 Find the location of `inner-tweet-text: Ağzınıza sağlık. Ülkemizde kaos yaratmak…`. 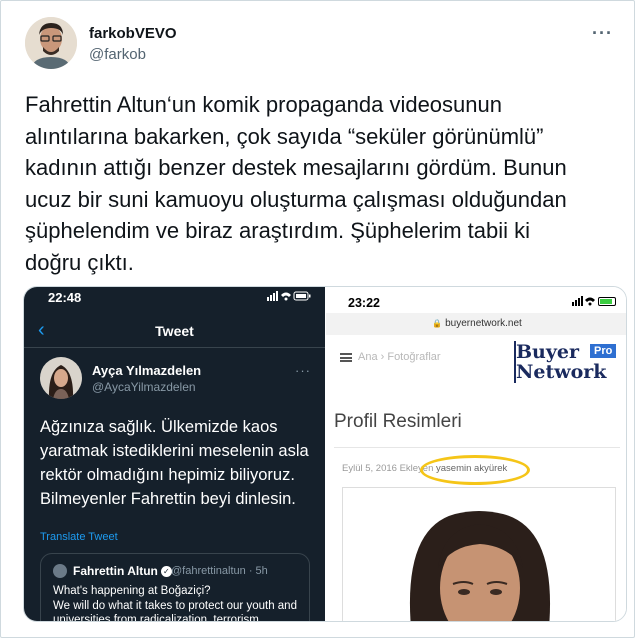

inner-tweet-text: Ağzınıza sağlık. Ülkemizde kaos yaratmak… is located at coordinates (174, 463).